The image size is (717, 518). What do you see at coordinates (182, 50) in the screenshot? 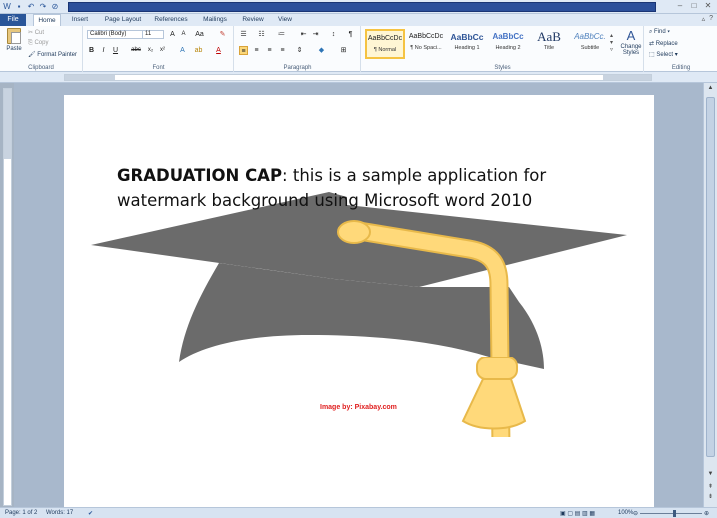
I see `text-effects-button: A` at bounding box center [182, 50].